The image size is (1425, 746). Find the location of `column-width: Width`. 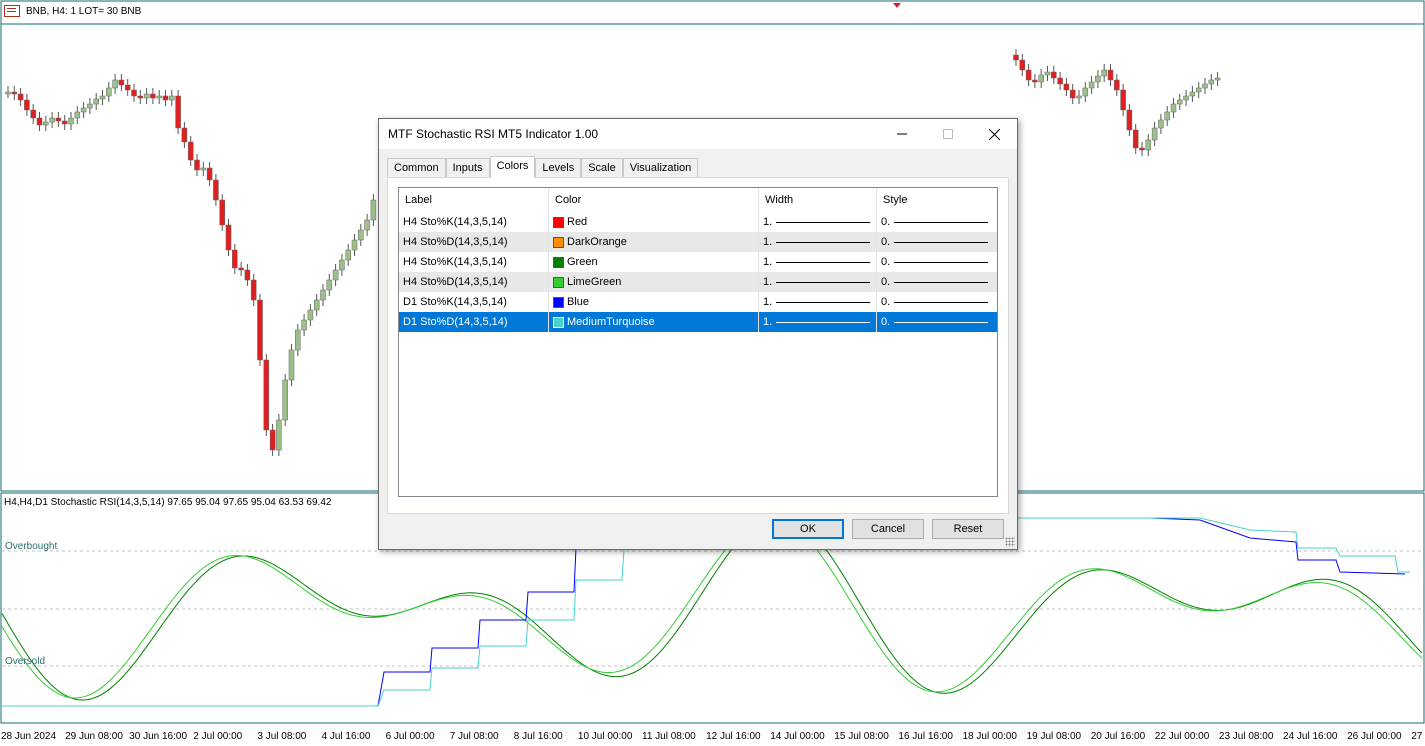

column-width: Width is located at coordinates (818, 200).